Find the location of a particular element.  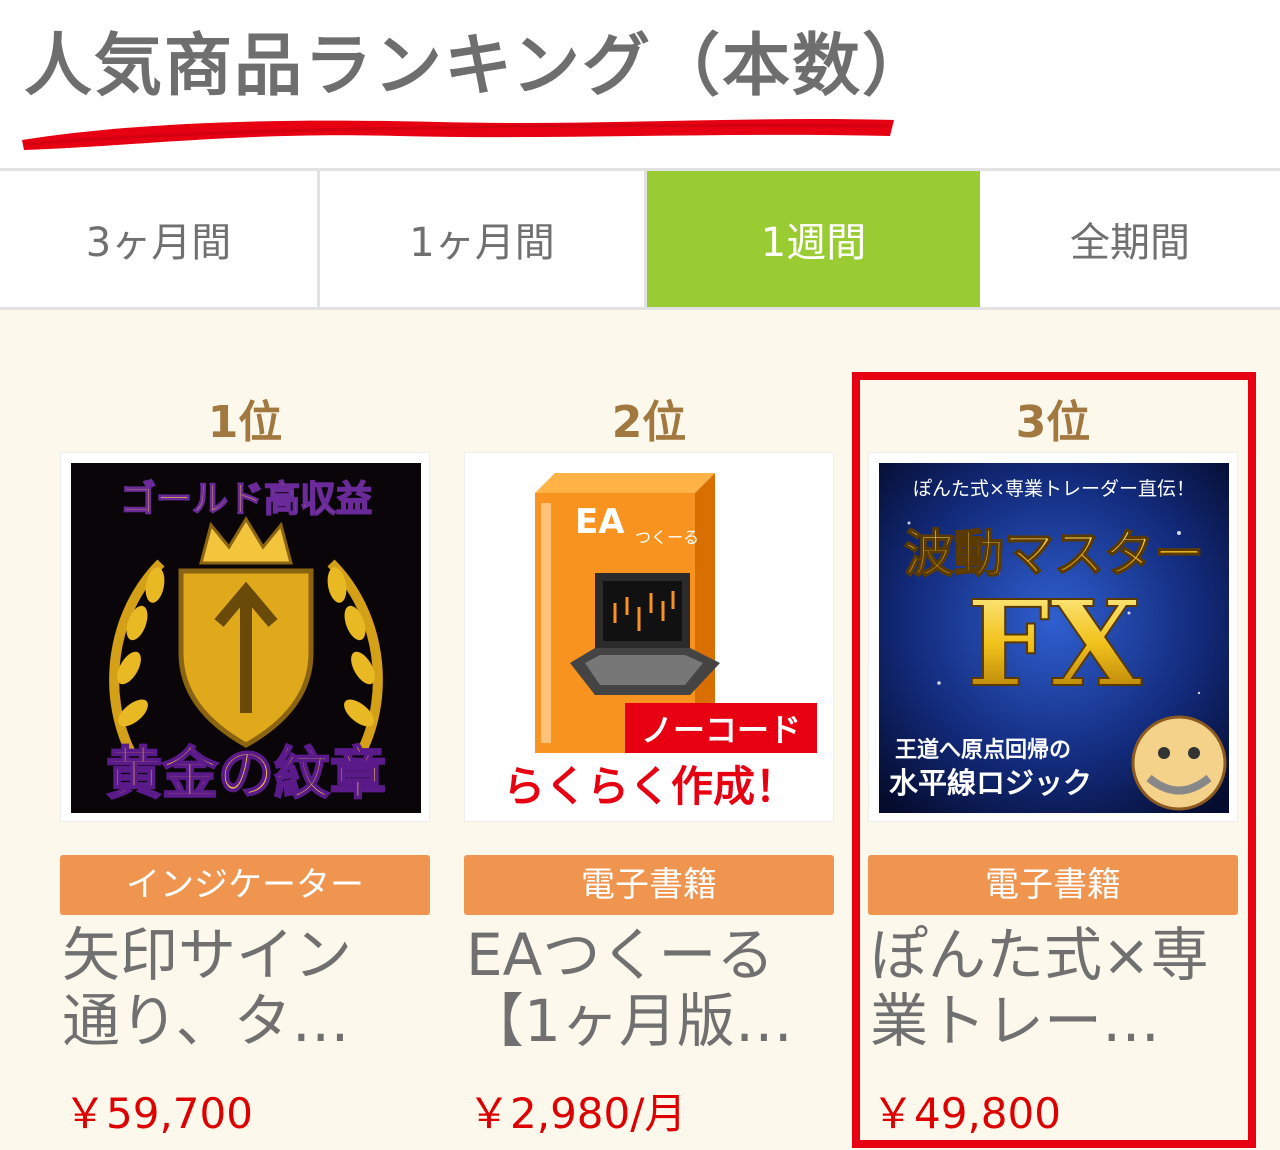

product-thumbnail: ゴールド高収益 黄金の紋章 is located at coordinates (245, 637).